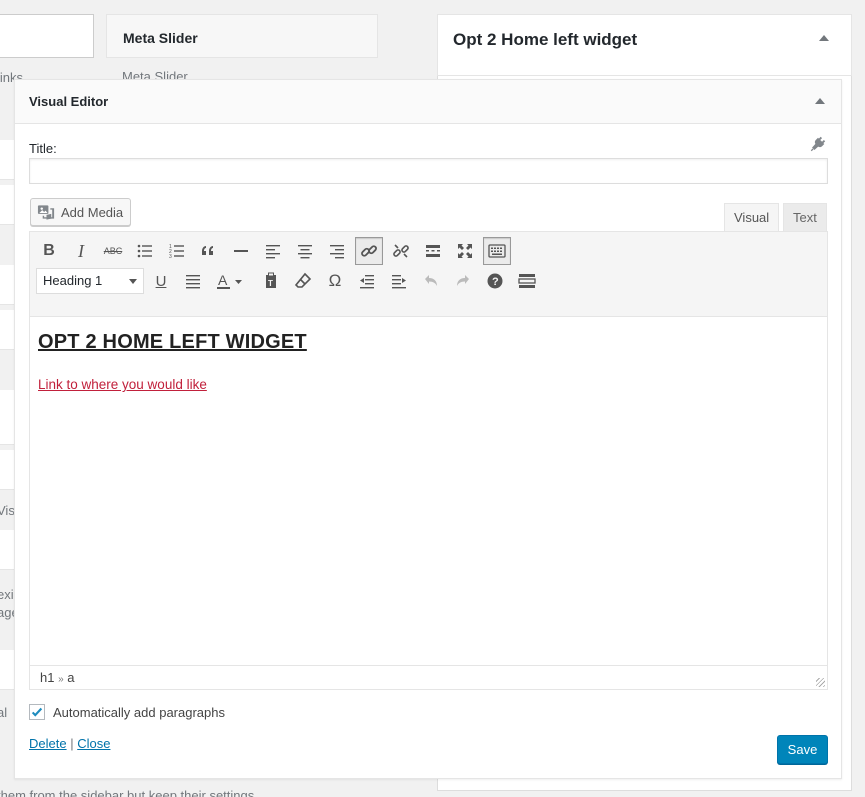  Describe the element at coordinates (367, 281) in the screenshot. I see `outdent-icon` at that location.